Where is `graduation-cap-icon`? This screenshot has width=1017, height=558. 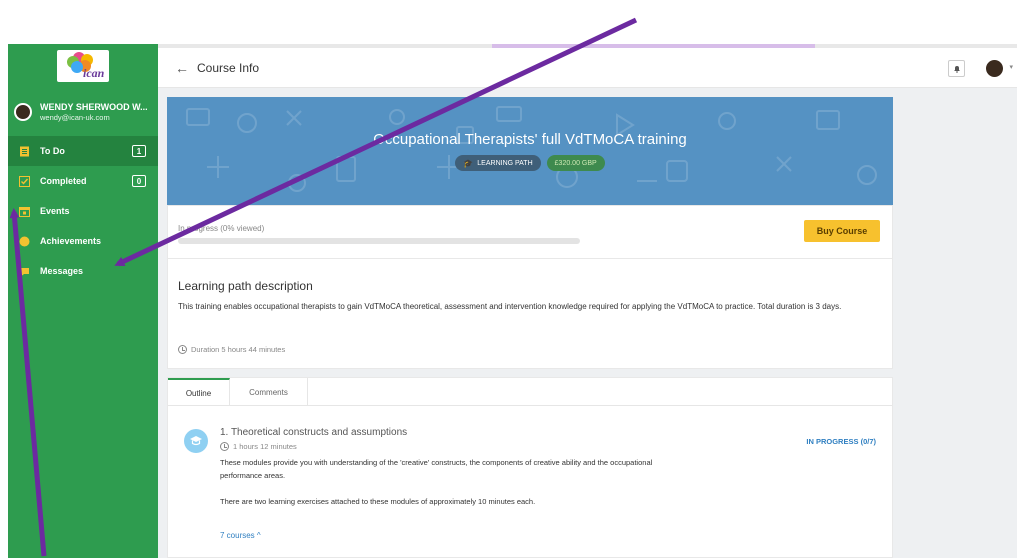 graduation-cap-icon is located at coordinates (196, 441).